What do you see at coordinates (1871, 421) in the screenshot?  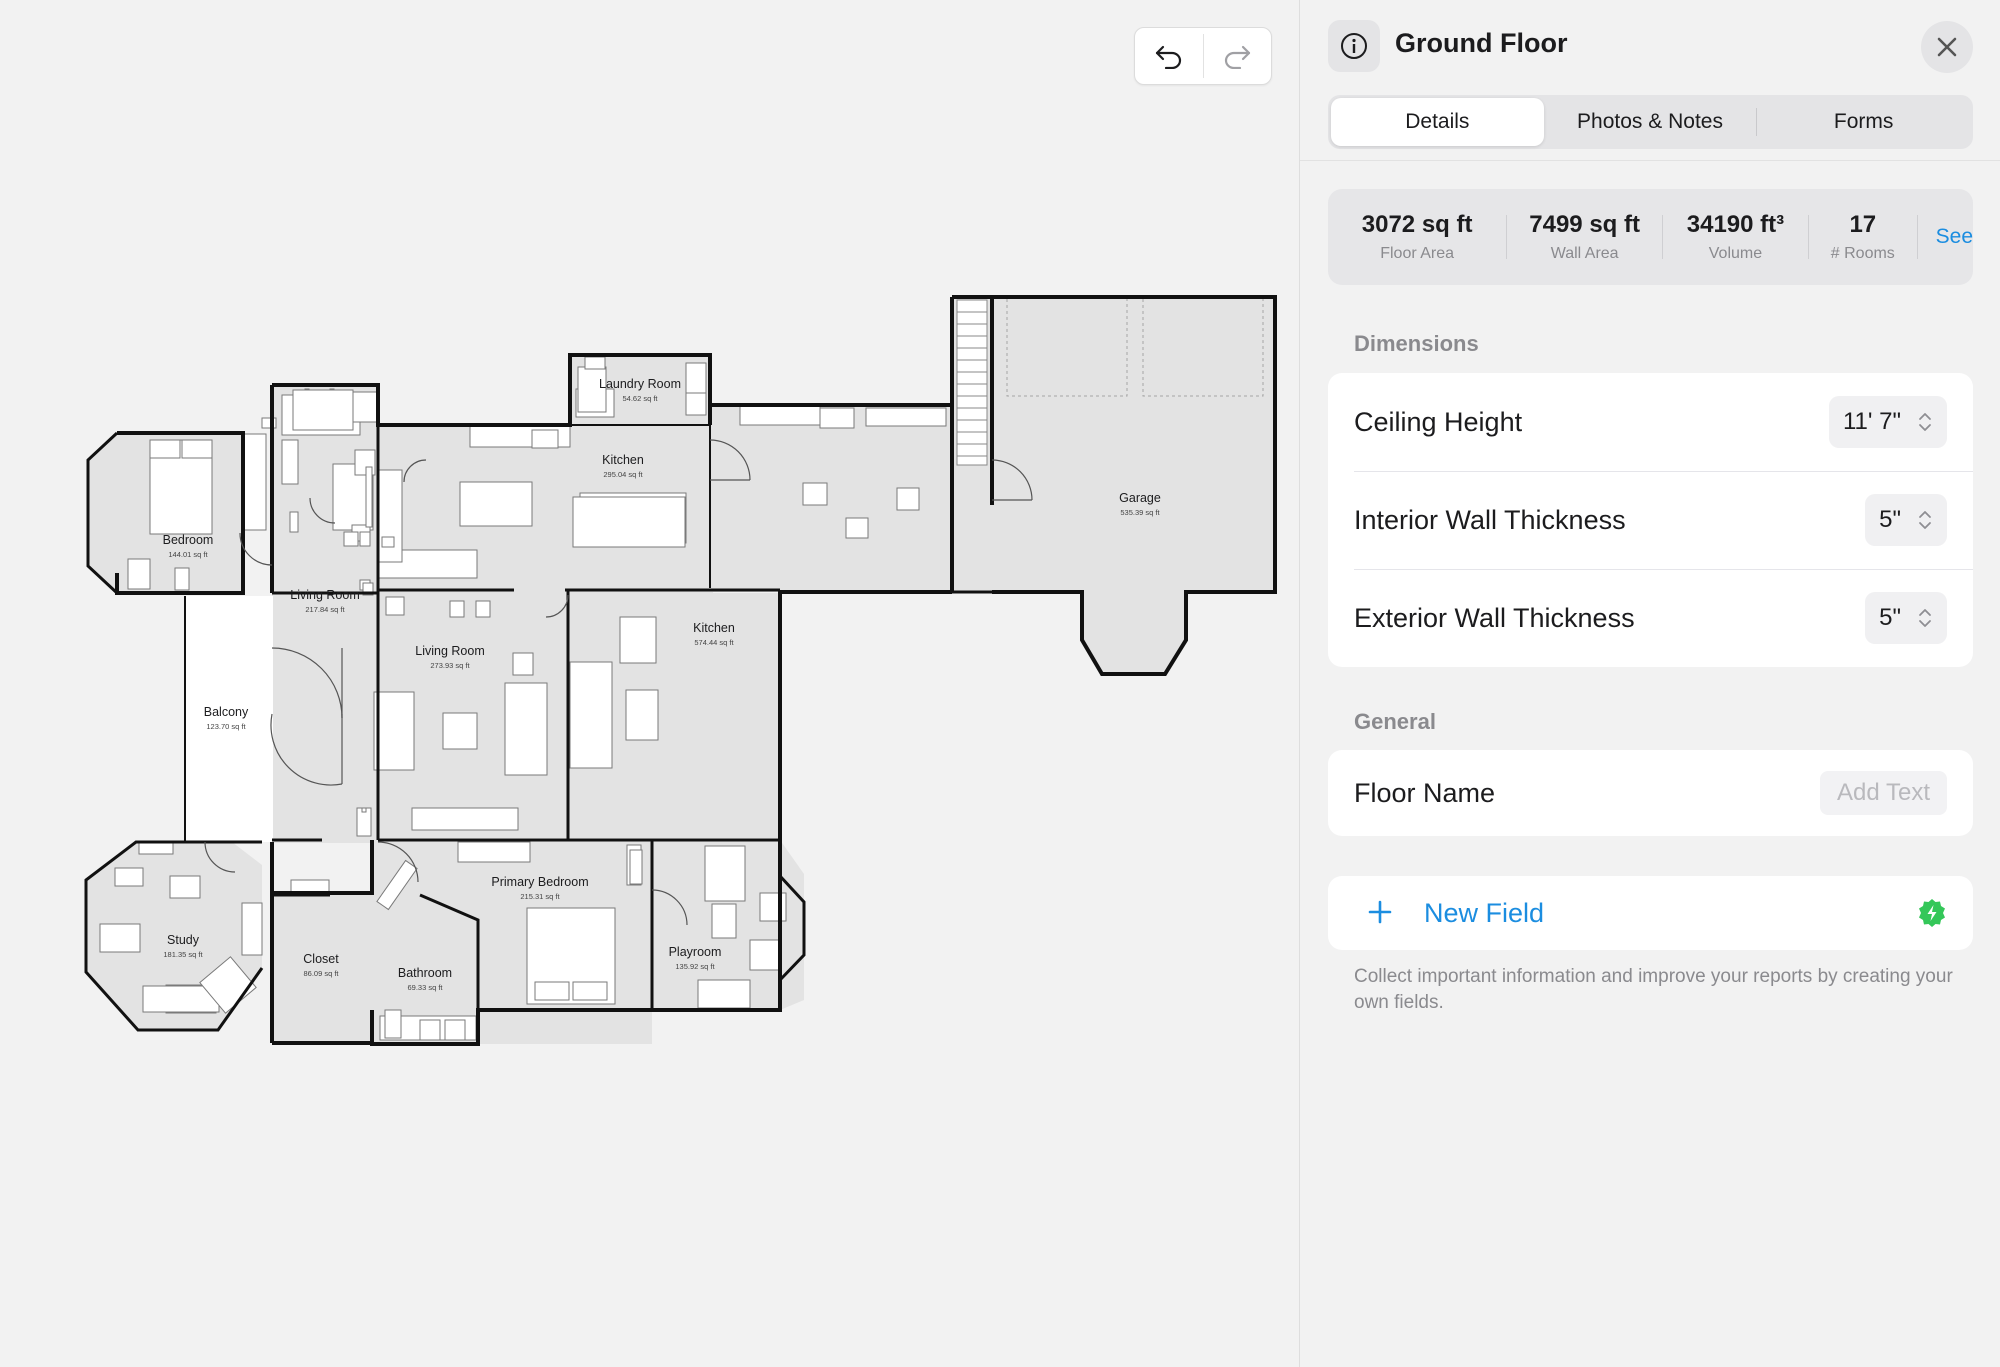 I see `stepper-value: 11' 7"` at bounding box center [1871, 421].